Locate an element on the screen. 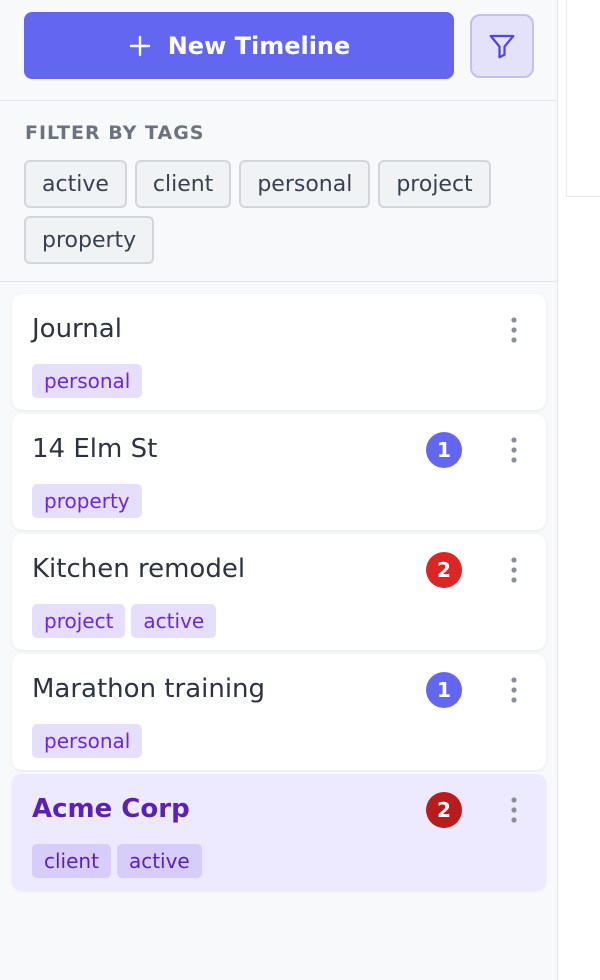 This screenshot has width=600, height=980. sidebar-header: New Timeline is located at coordinates (279, 50).